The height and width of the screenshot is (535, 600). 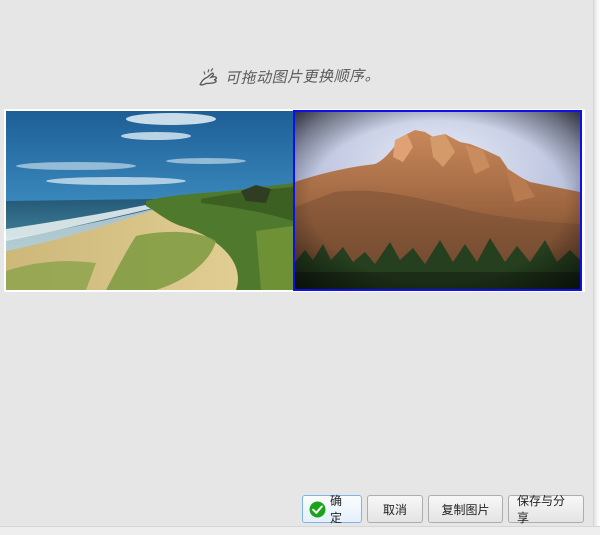 I want to click on check-circle-icon, so click(x=317, y=509).